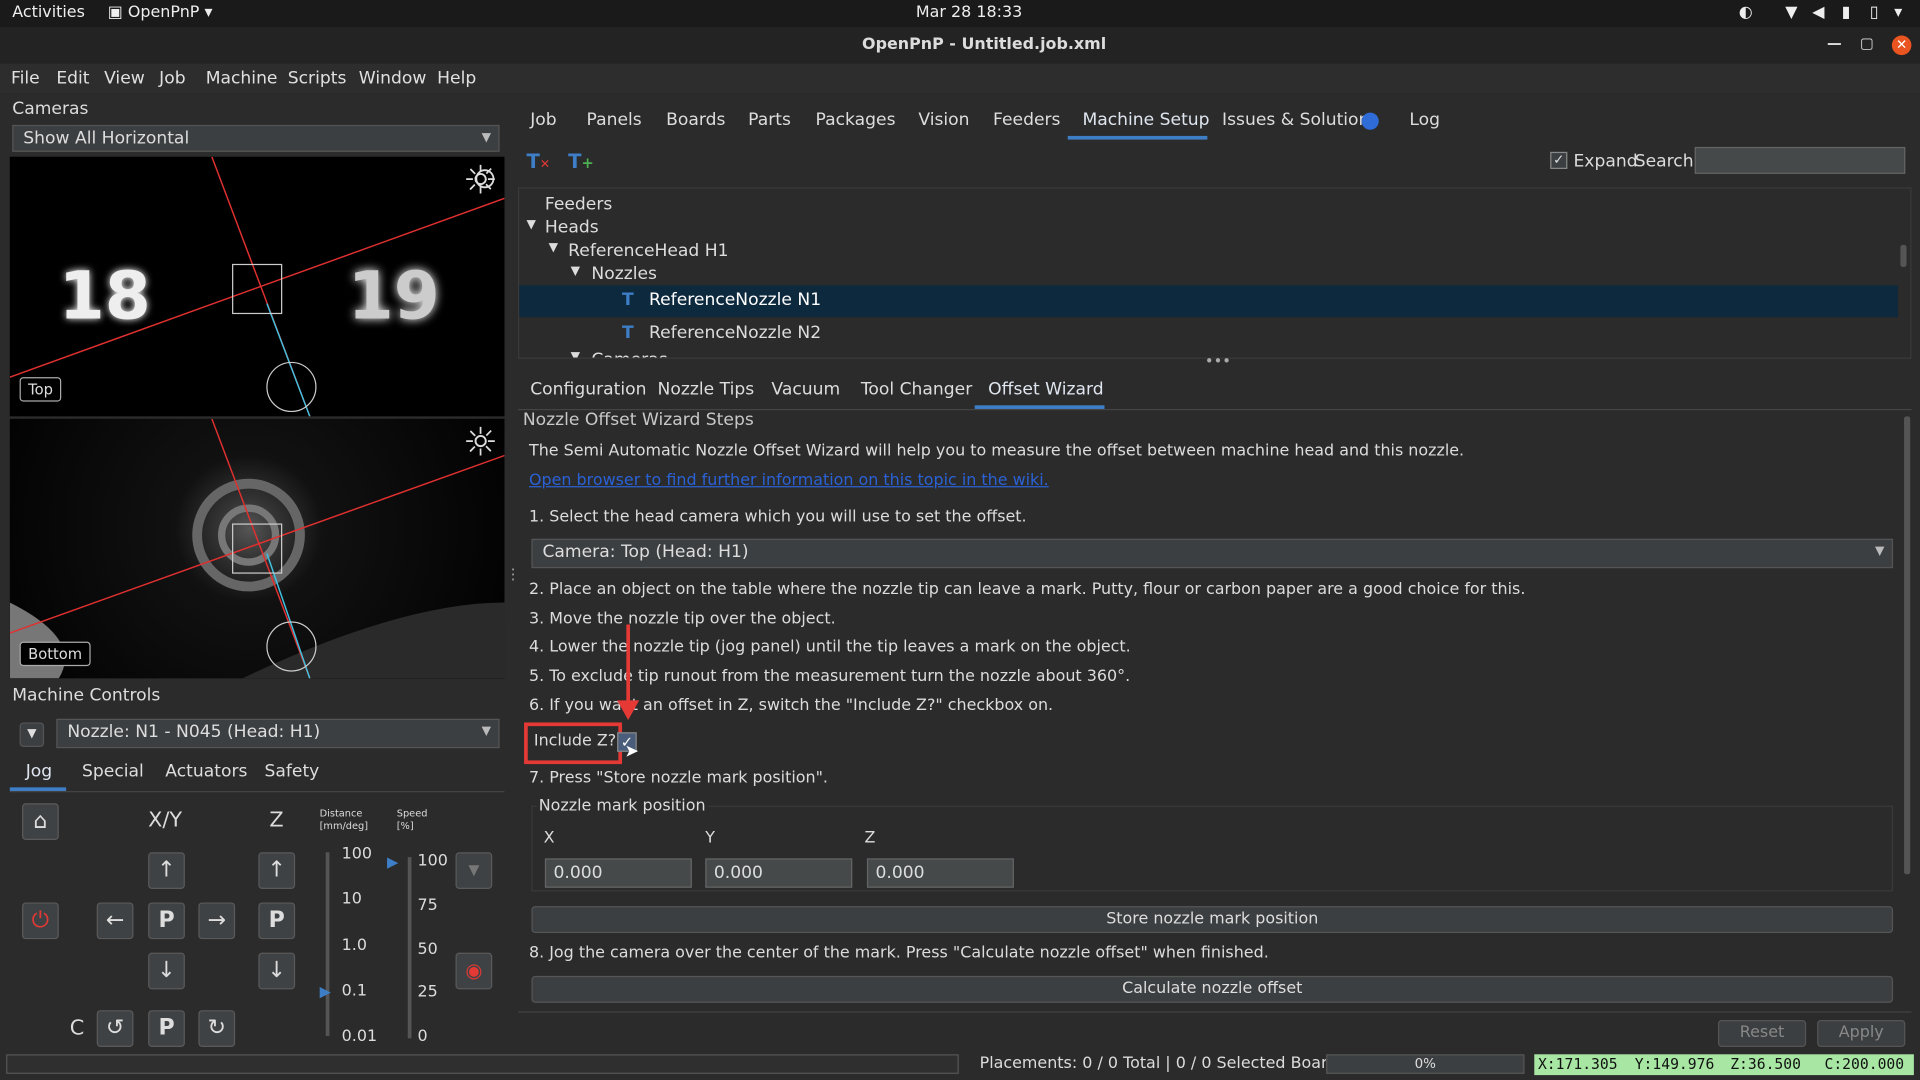 This screenshot has height=1080, width=1920. I want to click on power-icon: ⏻, so click(40, 920).